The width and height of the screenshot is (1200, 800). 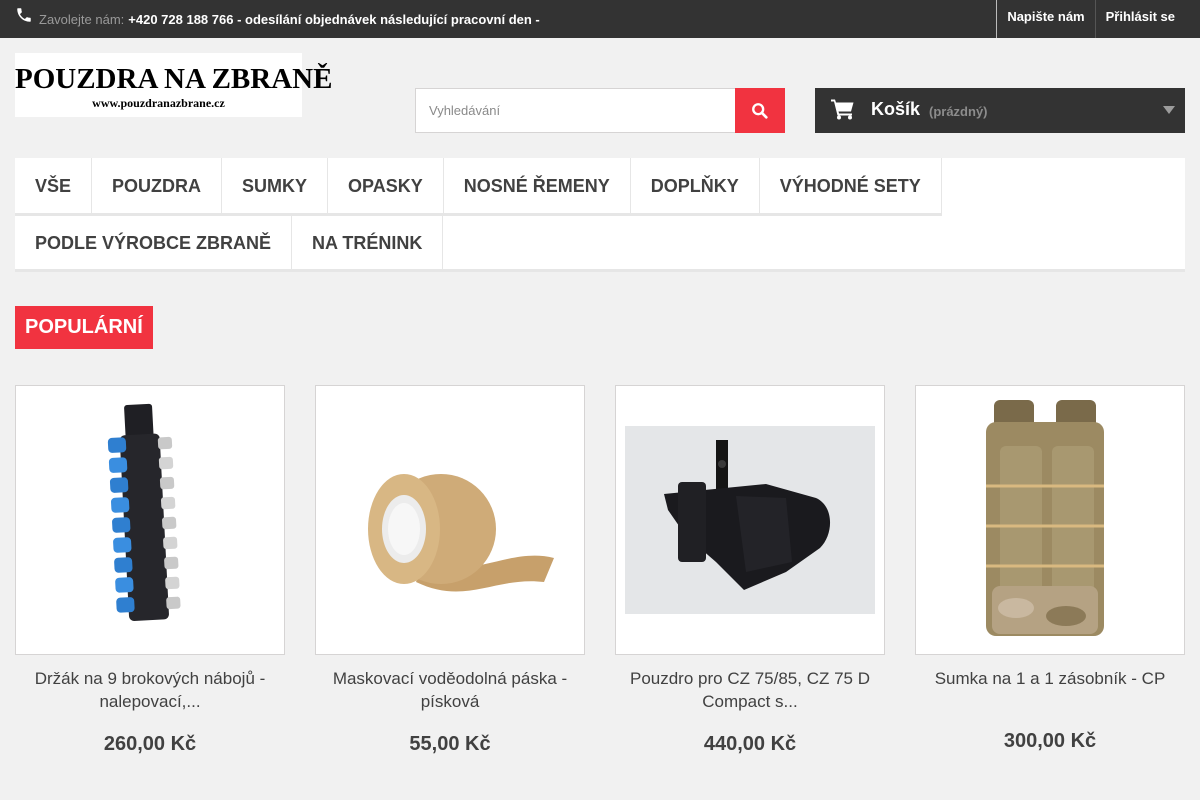 I want to click on site-logo: POUZDRA NA ZBRANĚ www.pouzdranazbrane.cz, so click(x=174, y=85).